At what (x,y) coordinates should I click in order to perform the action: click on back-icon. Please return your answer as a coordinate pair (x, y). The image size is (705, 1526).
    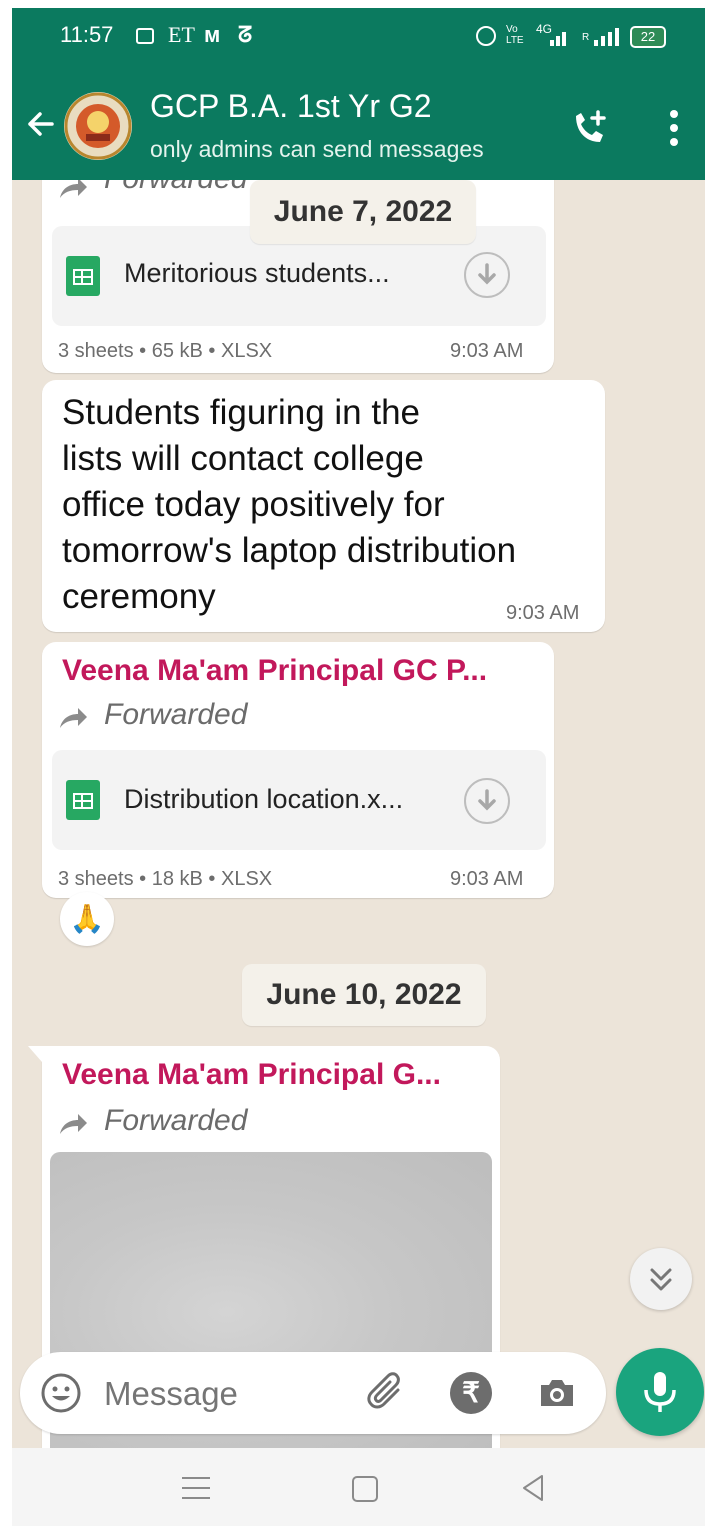
    Looking at the image, I should click on (533, 1488).